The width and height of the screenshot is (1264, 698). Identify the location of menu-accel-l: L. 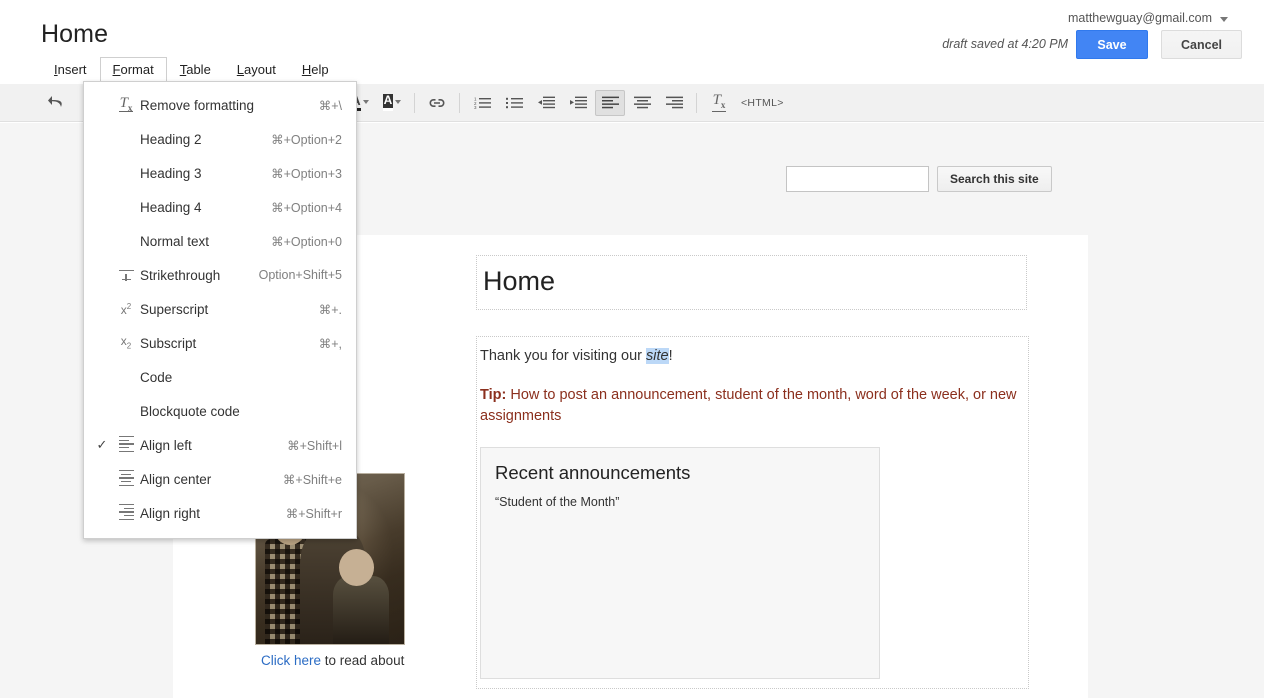
(240, 69).